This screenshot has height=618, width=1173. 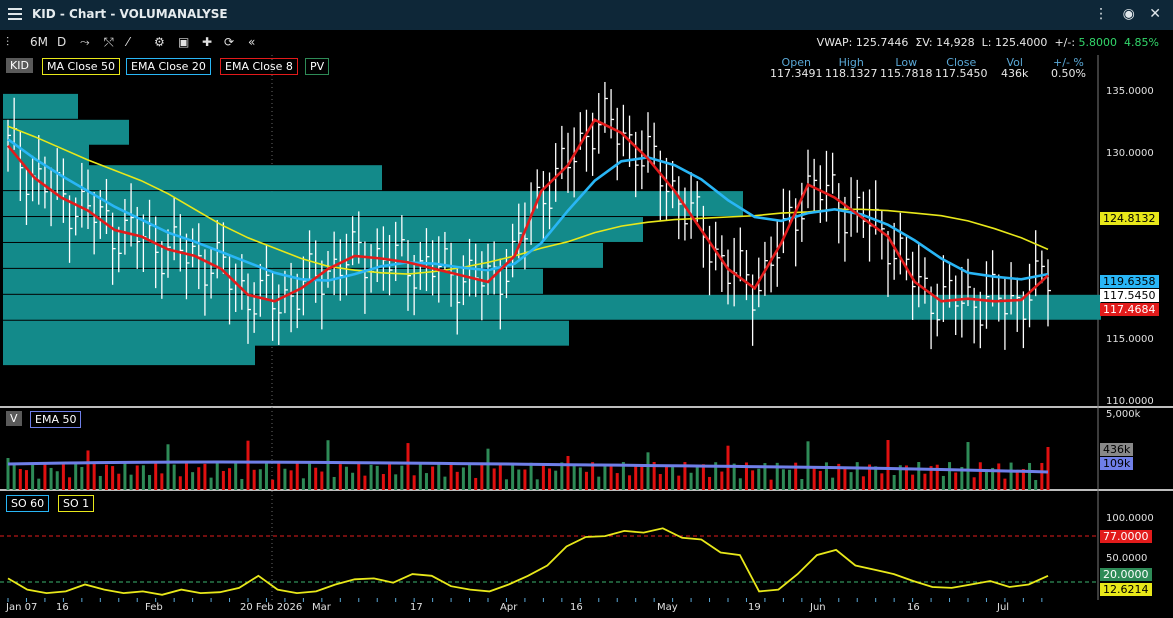 I want to click on so1-legend: SO 1, so click(x=76, y=503).